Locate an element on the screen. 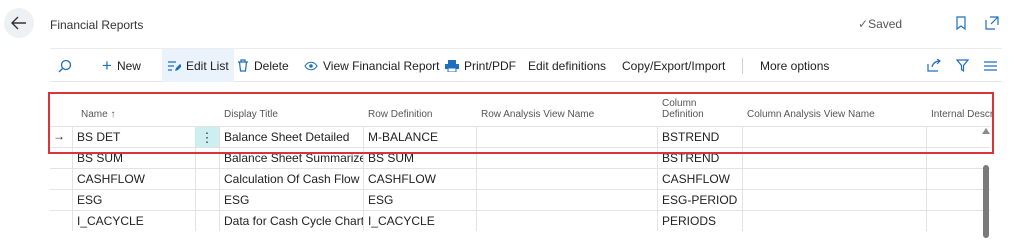 This screenshot has height=240, width=1024. filter-icon is located at coordinates (962, 65).